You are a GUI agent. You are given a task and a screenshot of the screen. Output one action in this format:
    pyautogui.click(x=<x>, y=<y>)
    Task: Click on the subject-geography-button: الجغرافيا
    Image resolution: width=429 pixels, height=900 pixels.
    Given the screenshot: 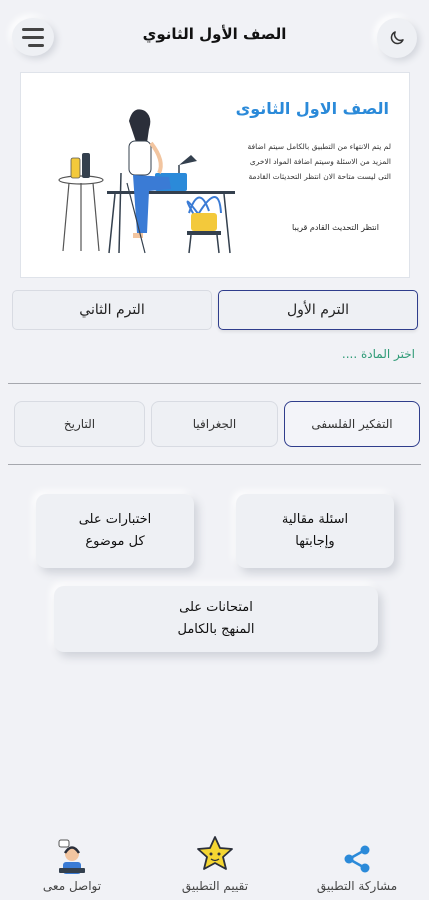 What is the action you would take?
    pyautogui.click(x=214, y=424)
    